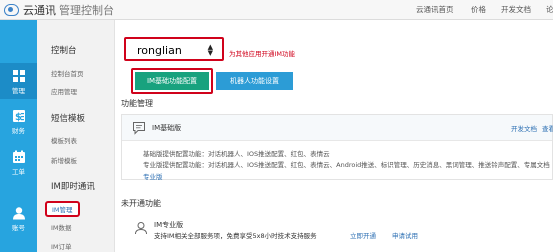 This screenshot has width=553, height=252. I want to click on app-select: ronglian ▲ ▼, so click(174, 49).